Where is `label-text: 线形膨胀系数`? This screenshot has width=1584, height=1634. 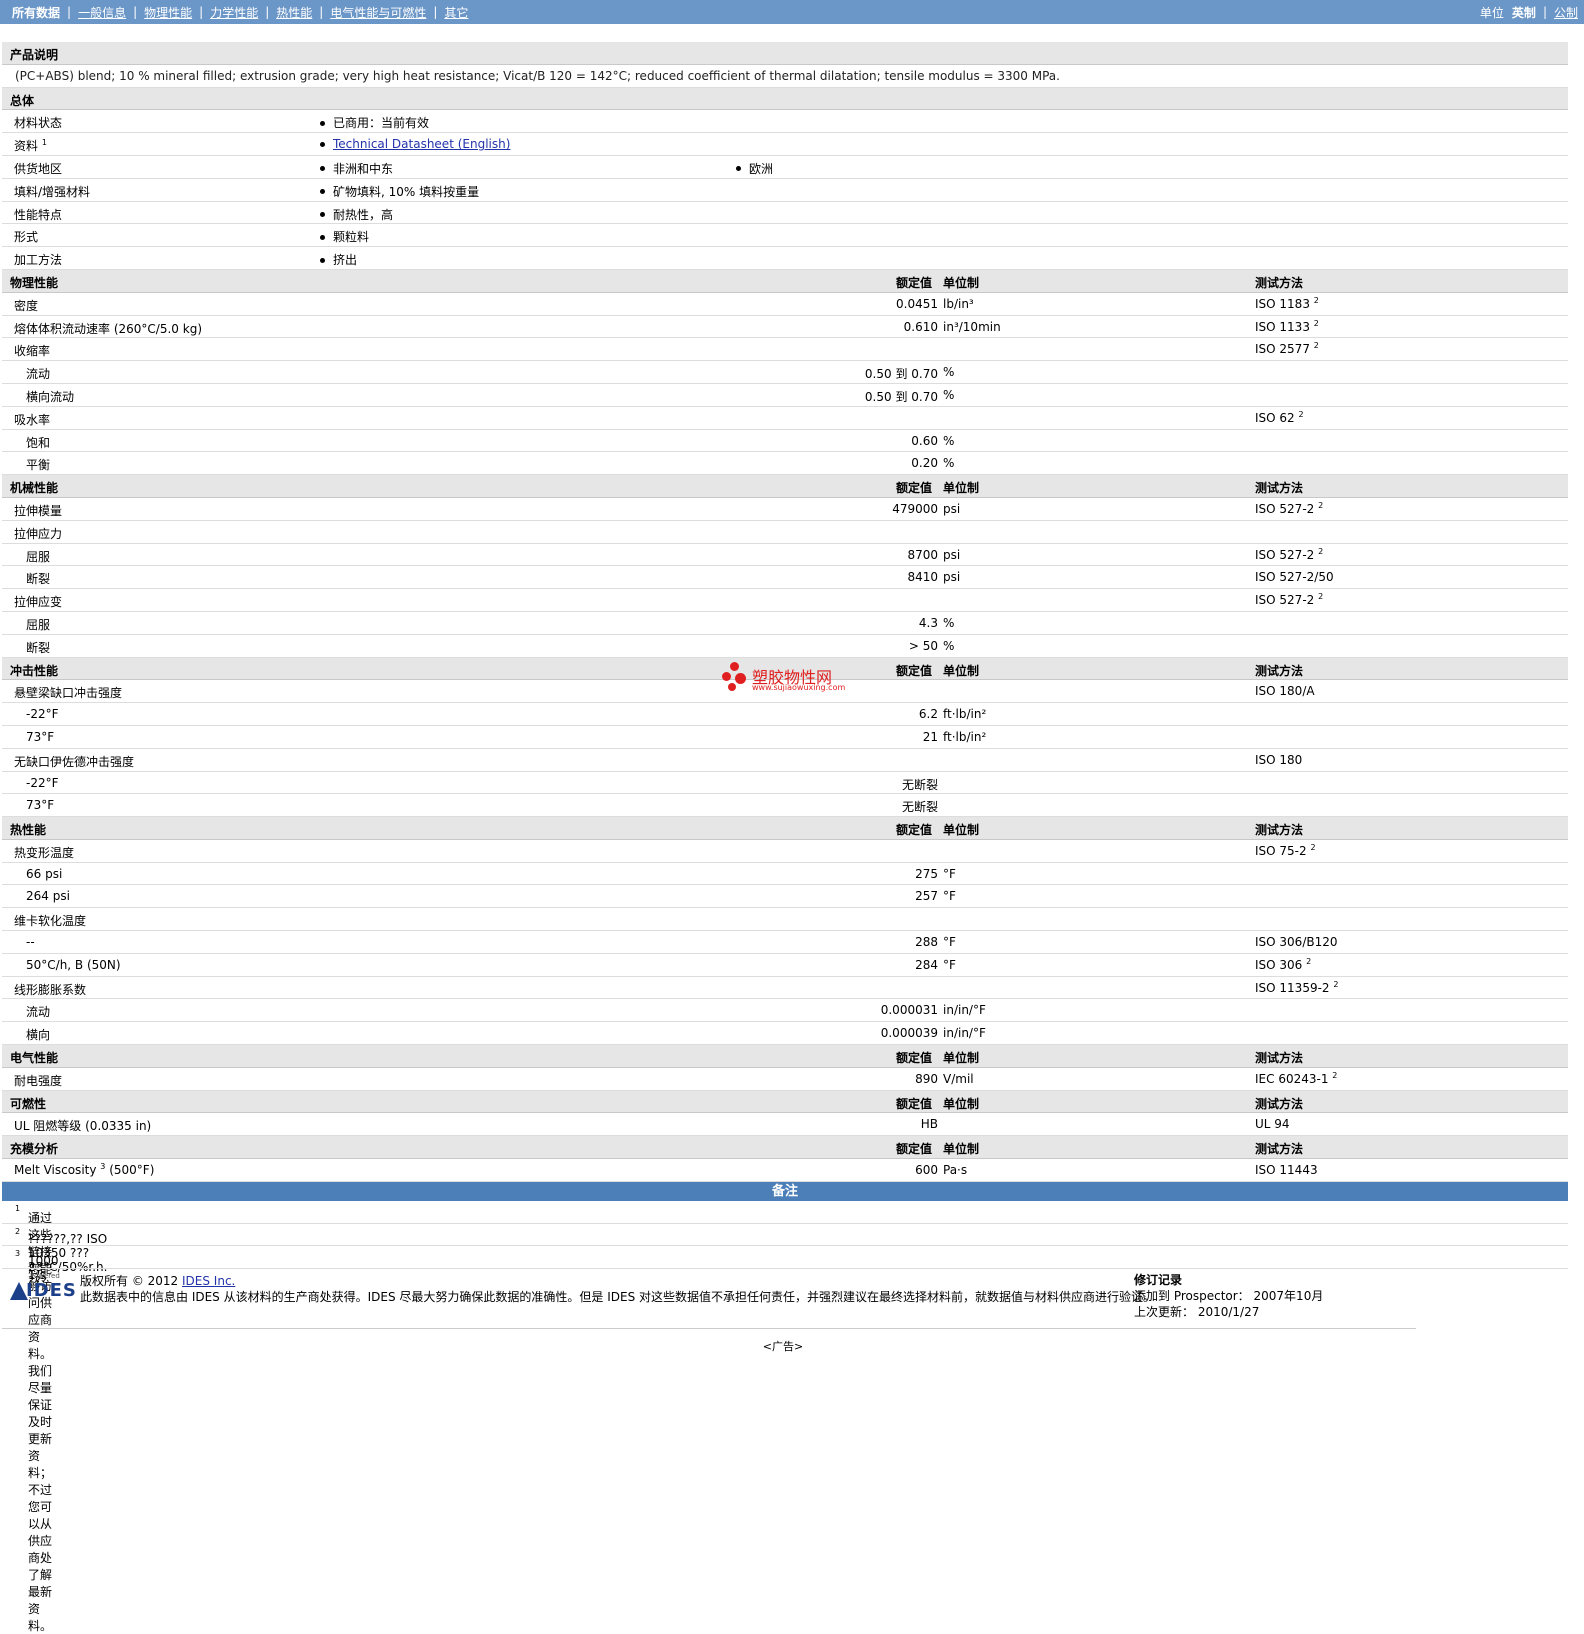
label-text: 线形膨胀系数 is located at coordinates (50, 989).